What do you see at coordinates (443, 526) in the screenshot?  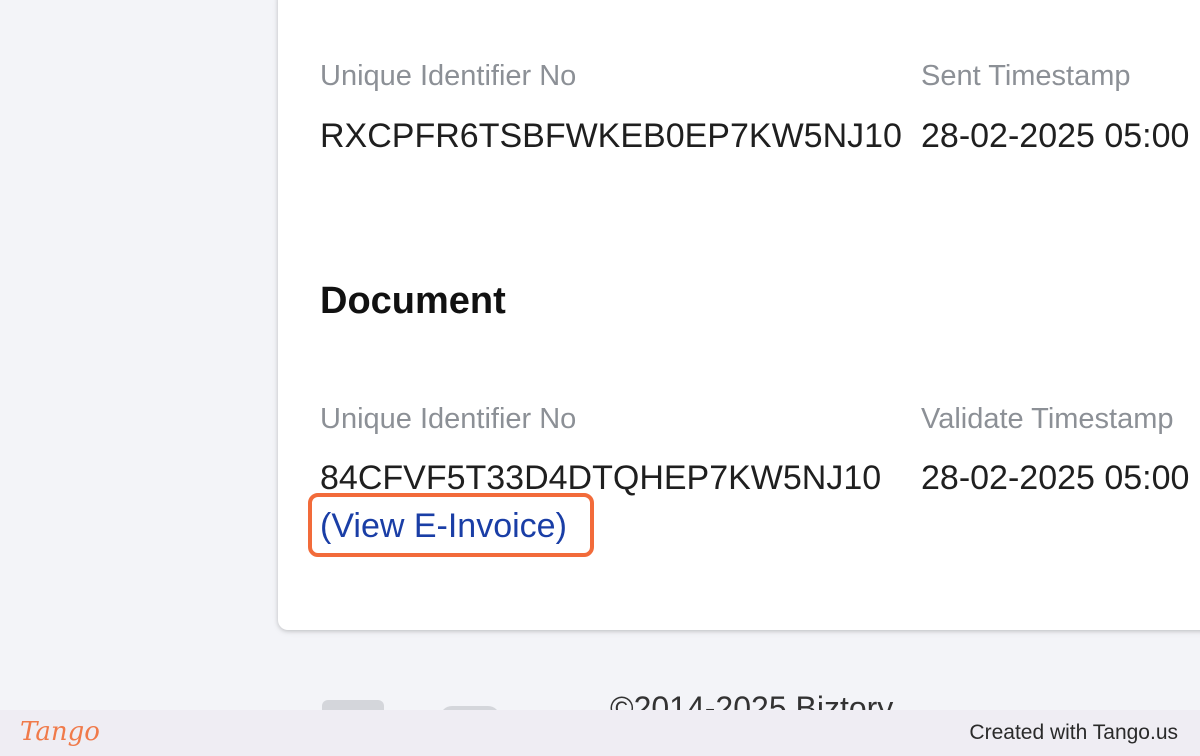 I see `view-e-invoice-link: (View E-Invoice)` at bounding box center [443, 526].